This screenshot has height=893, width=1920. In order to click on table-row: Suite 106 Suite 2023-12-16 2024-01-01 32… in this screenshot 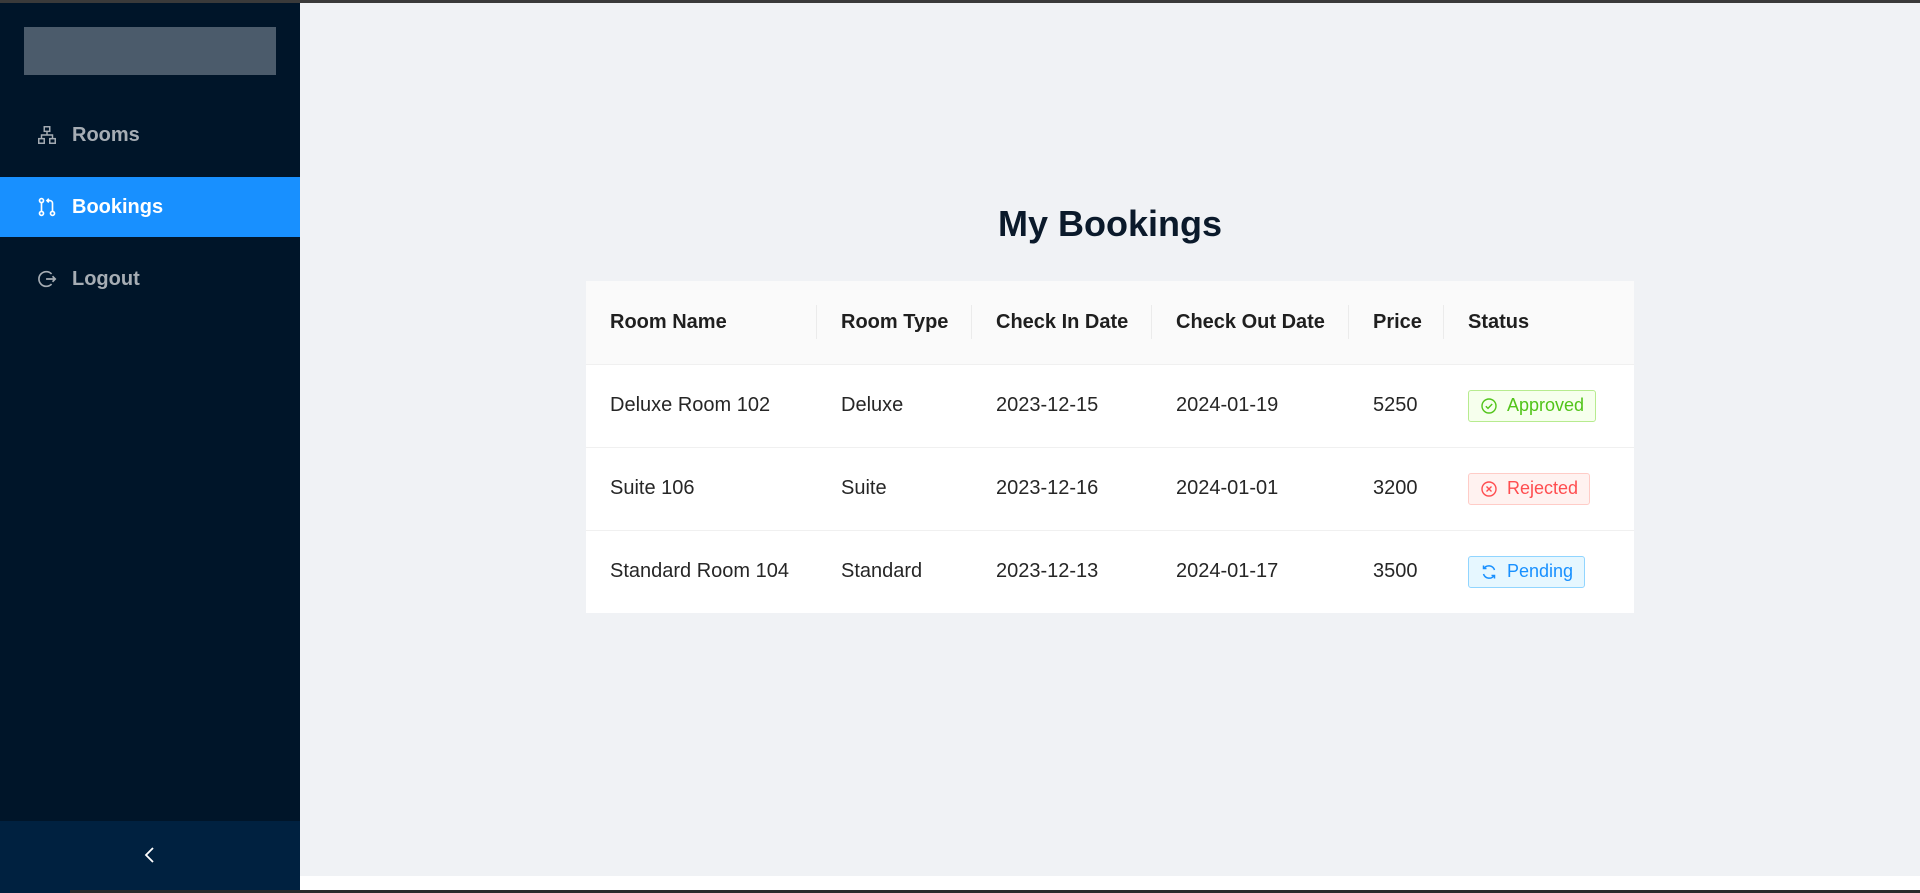, I will do `click(1110, 489)`.